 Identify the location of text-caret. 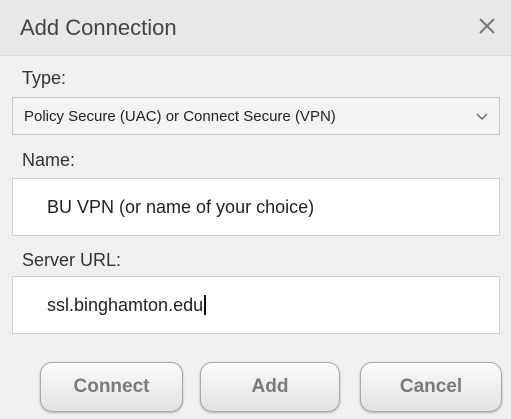
(205, 305).